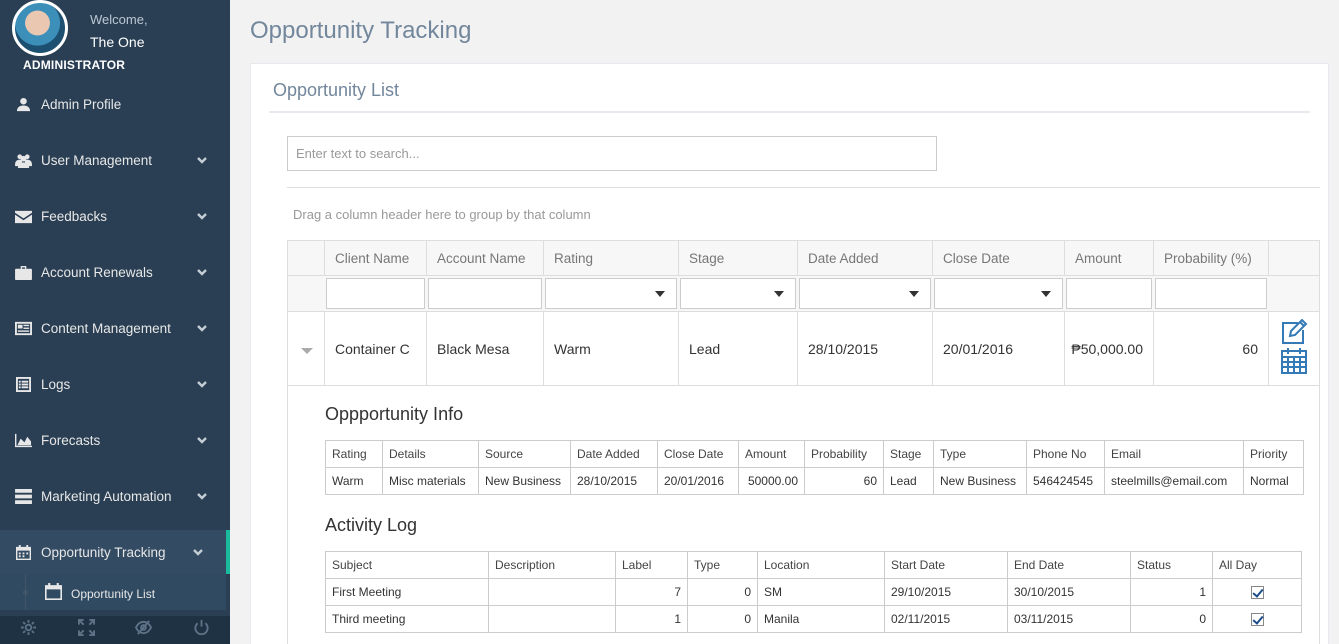 This screenshot has height=644, width=1339. I want to click on filter-row, so click(803, 294).